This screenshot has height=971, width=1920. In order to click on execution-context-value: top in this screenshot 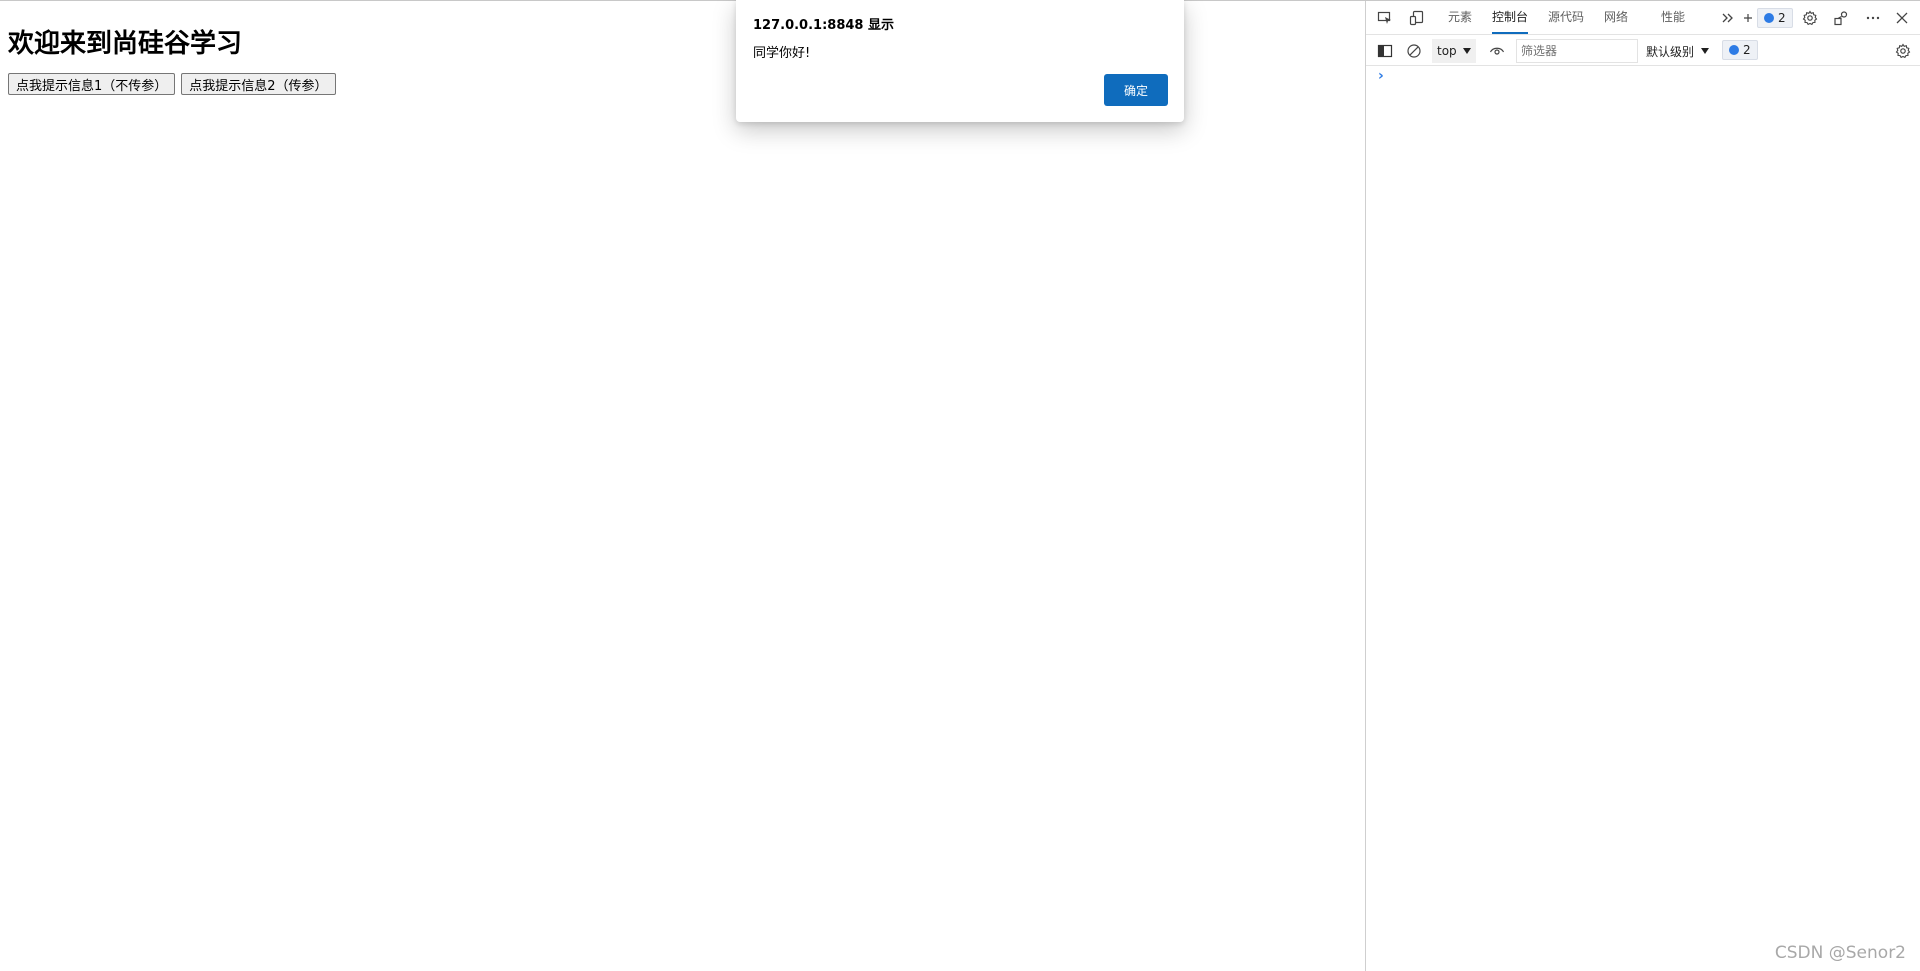, I will do `click(1447, 51)`.